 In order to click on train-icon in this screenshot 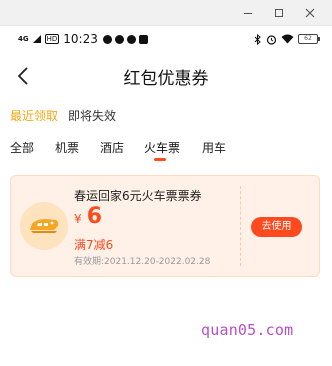, I will do `click(44, 226)`.